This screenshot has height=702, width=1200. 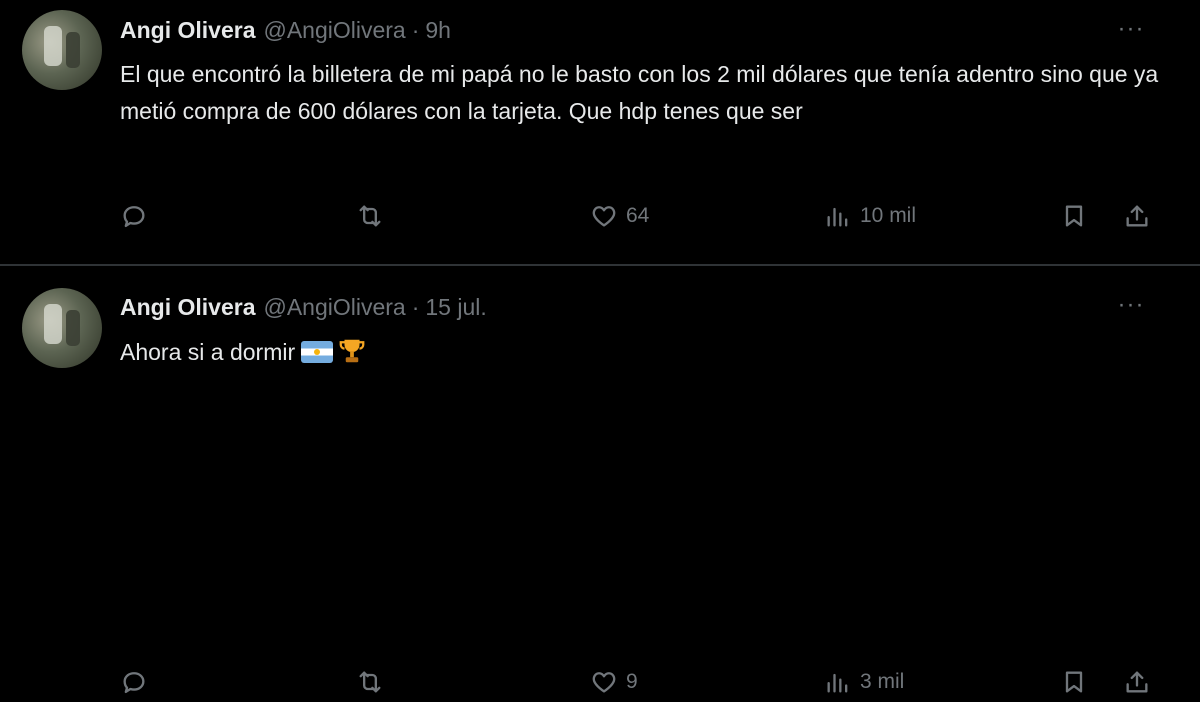 I want to click on like-count: 64, so click(x=638, y=215).